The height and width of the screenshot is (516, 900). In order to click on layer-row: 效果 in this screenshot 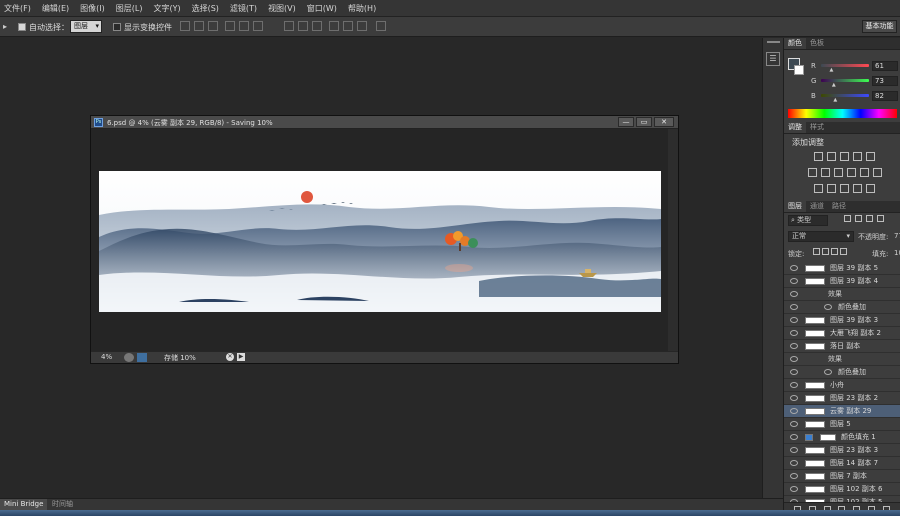, I will do `click(842, 294)`.